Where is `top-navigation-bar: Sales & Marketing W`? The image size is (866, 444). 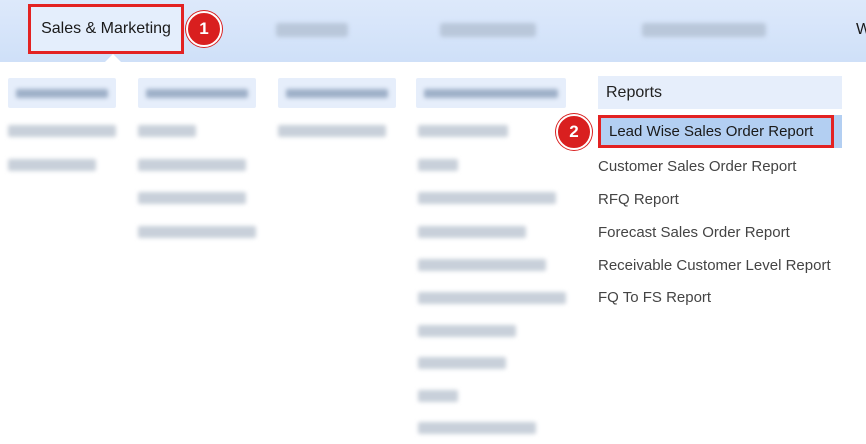 top-navigation-bar: Sales & Marketing W is located at coordinates (433, 31).